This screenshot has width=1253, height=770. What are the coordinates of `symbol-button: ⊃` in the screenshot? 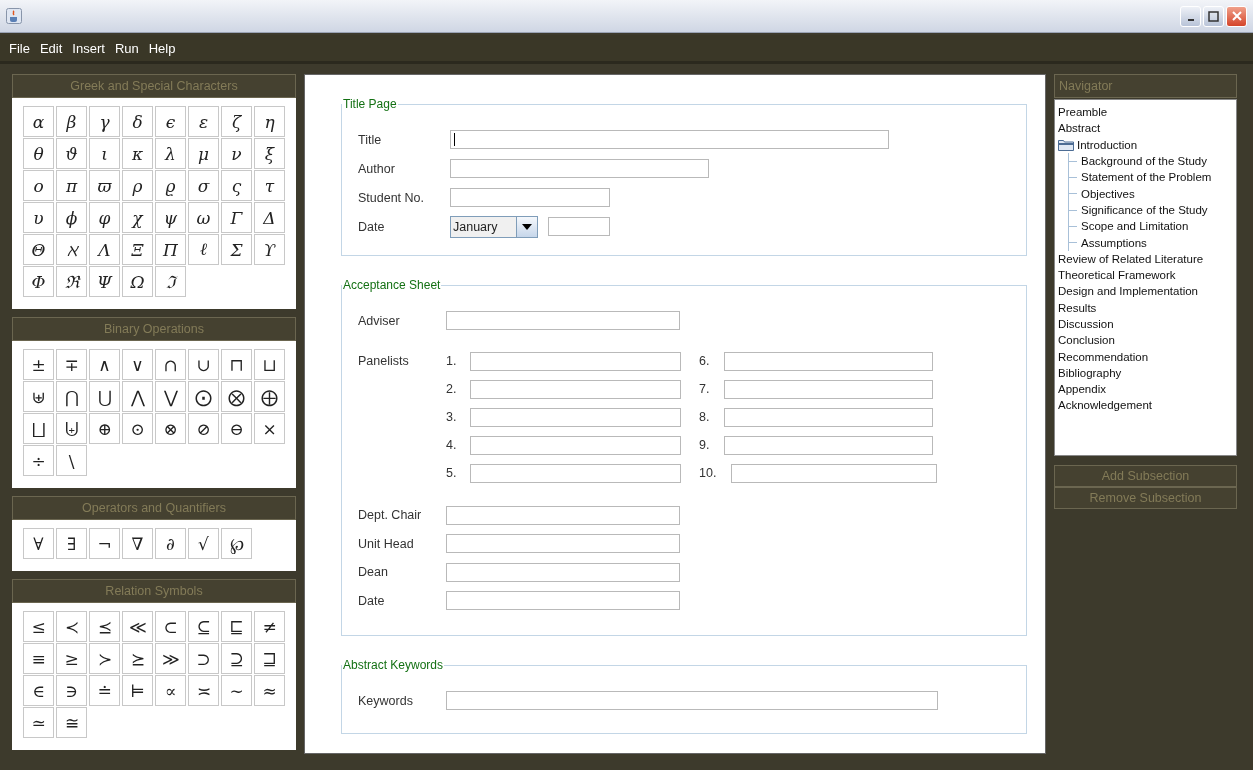 It's located at (203, 658).